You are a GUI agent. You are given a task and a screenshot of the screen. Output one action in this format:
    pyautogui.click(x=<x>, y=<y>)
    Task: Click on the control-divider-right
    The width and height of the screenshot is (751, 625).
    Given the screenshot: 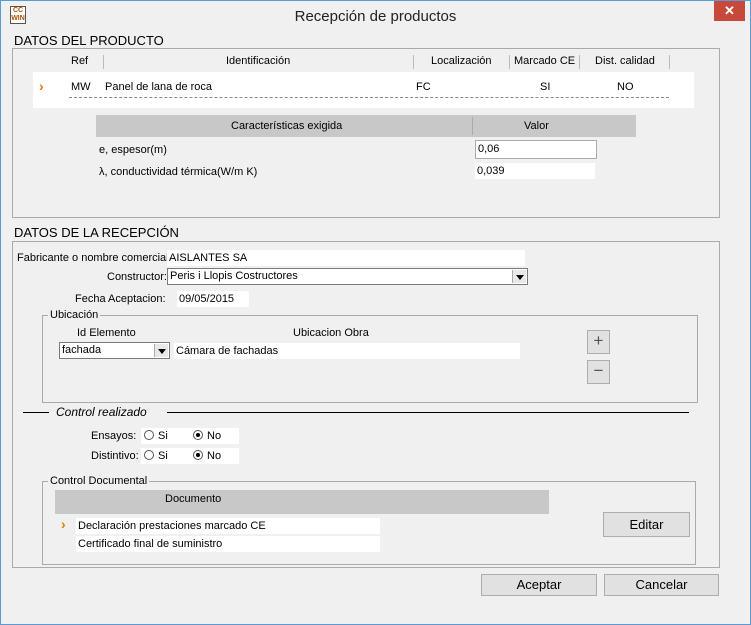 What is the action you would take?
    pyautogui.click(x=428, y=412)
    